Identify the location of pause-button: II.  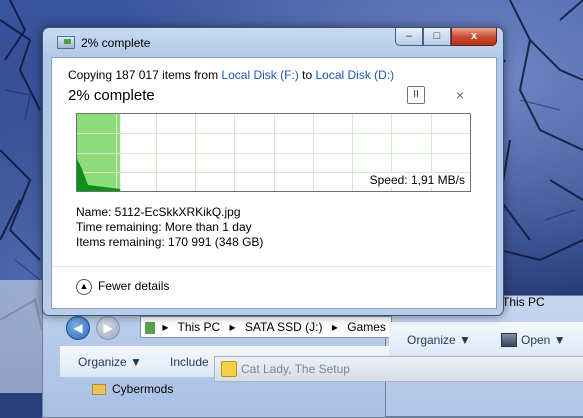
(416, 95).